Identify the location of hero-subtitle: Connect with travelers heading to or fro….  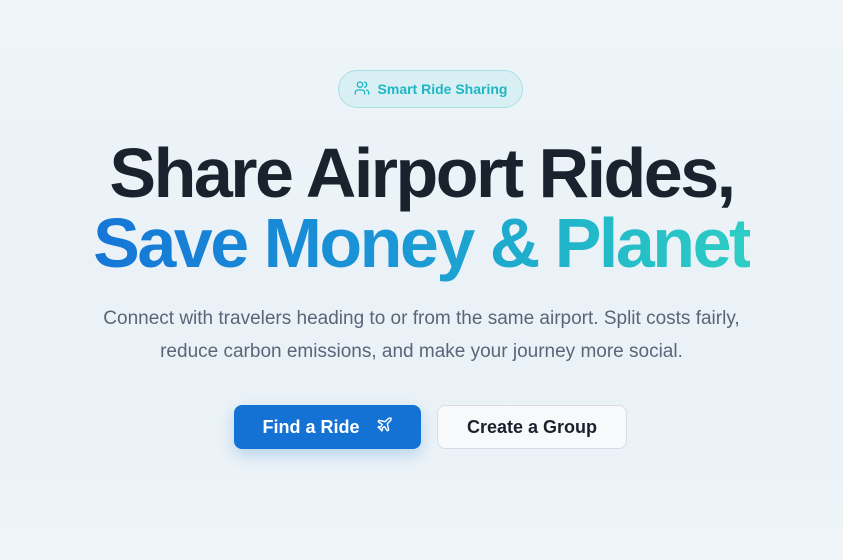
(421, 335).